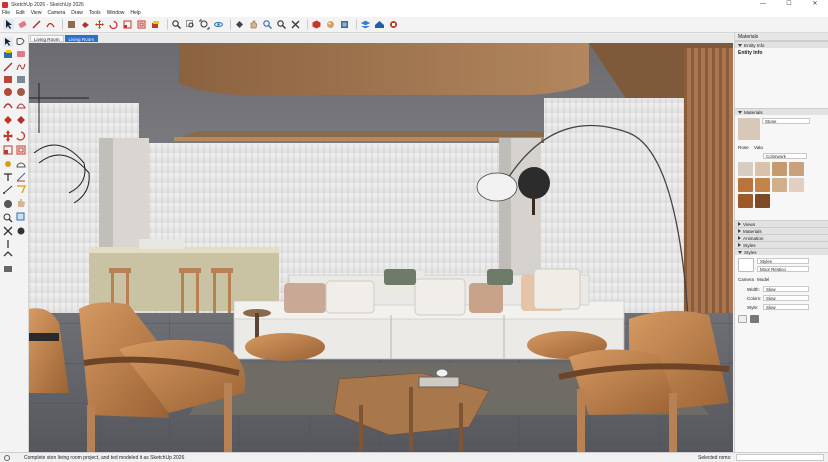 This screenshot has height=462, width=828. I want to click on style-field: Slow, so click(786, 307).